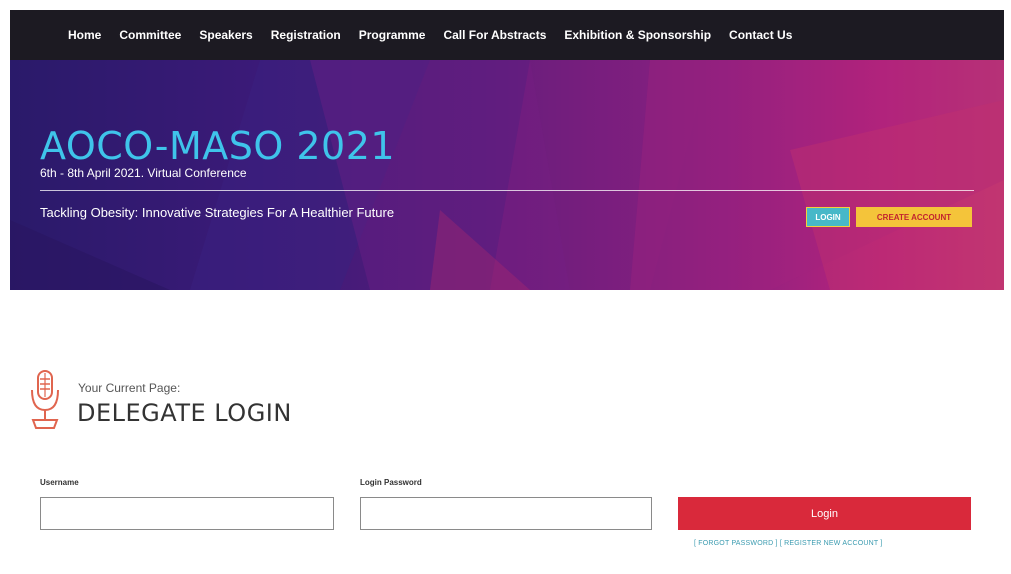 This screenshot has width=1011, height=574. Describe the element at coordinates (760, 35) in the screenshot. I see `nav-contact-us: Contact Us` at that location.